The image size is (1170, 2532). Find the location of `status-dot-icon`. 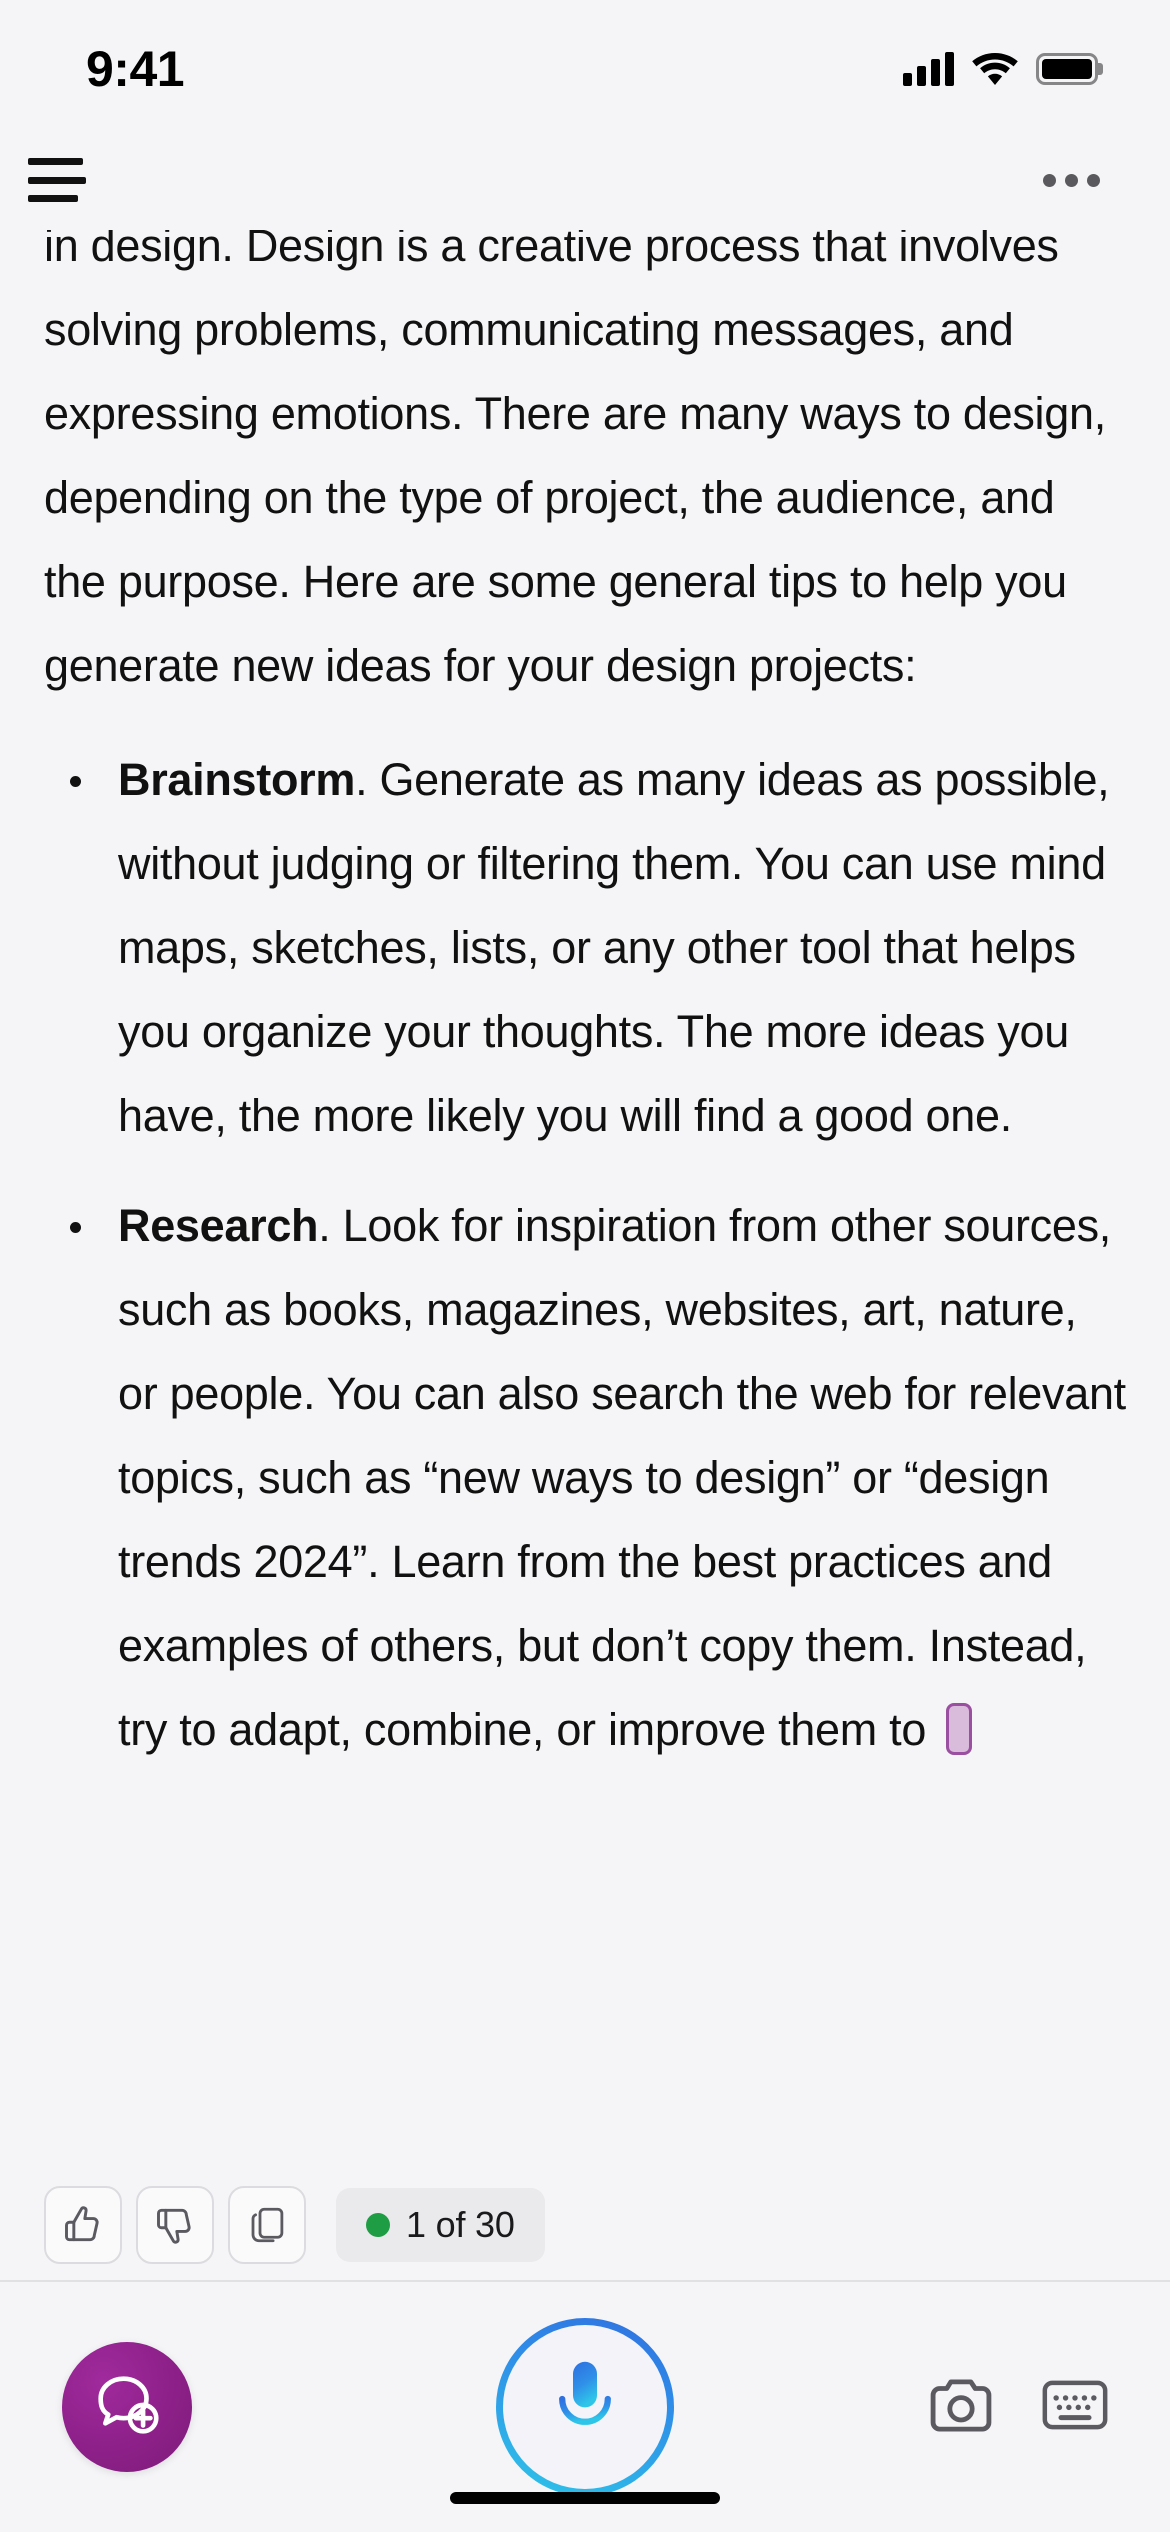

status-dot-icon is located at coordinates (378, 2225).